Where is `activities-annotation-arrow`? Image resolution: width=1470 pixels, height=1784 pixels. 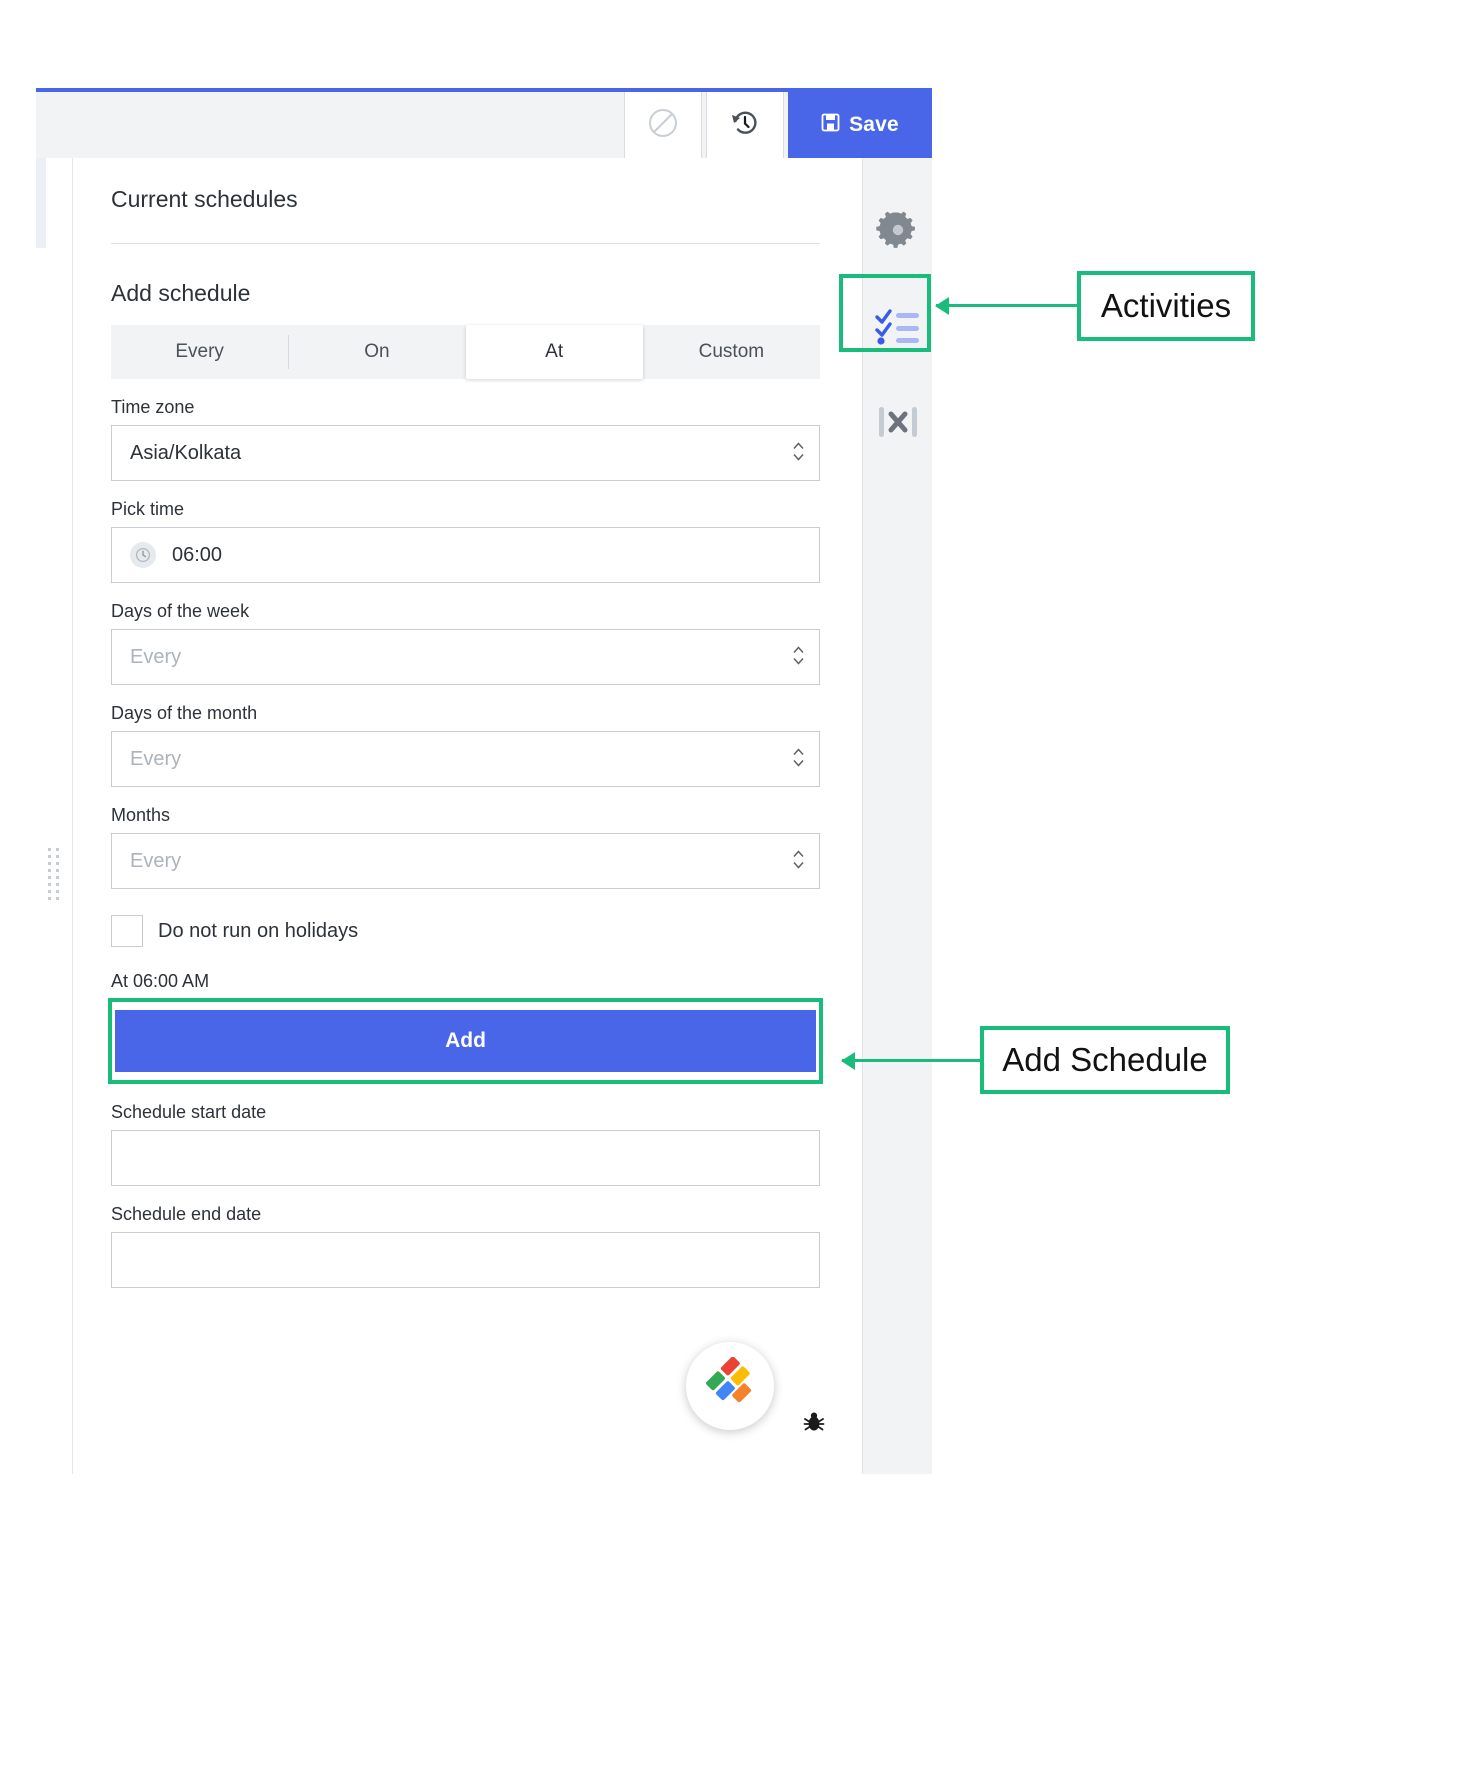
activities-annotation-arrow is located at coordinates (1007, 305).